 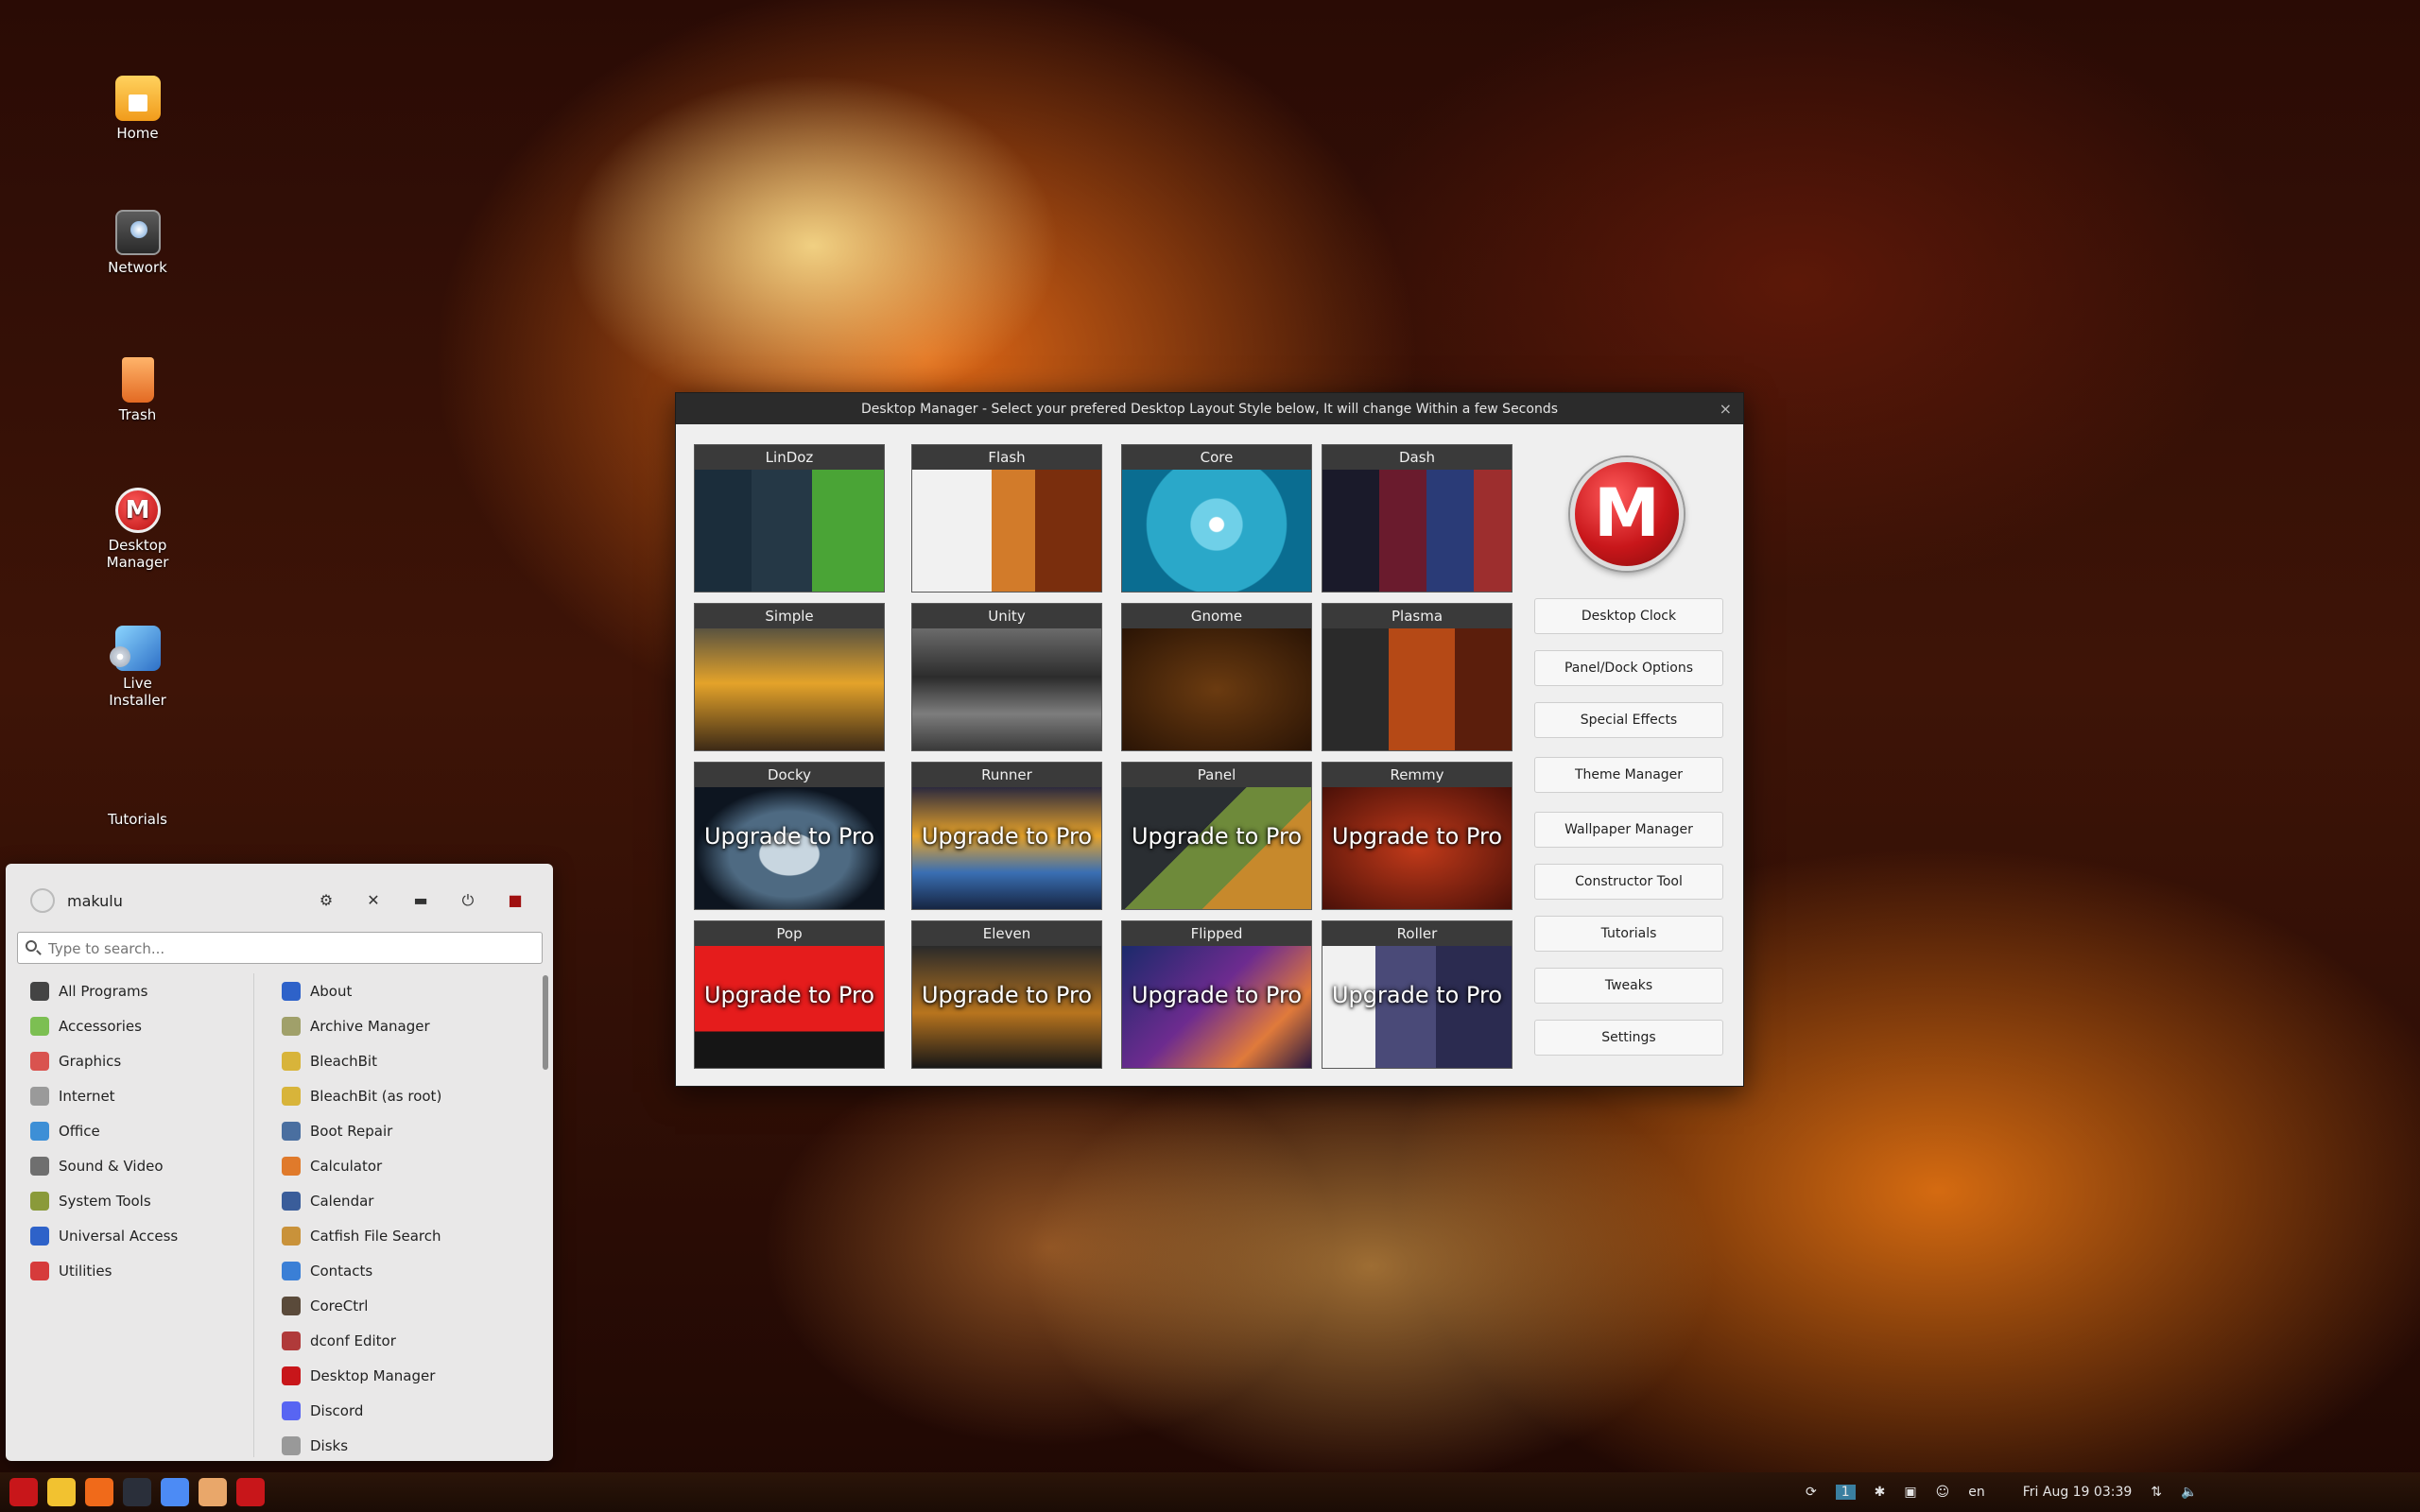 I want to click on program-list-scrollbar, so click(x=545, y=1022).